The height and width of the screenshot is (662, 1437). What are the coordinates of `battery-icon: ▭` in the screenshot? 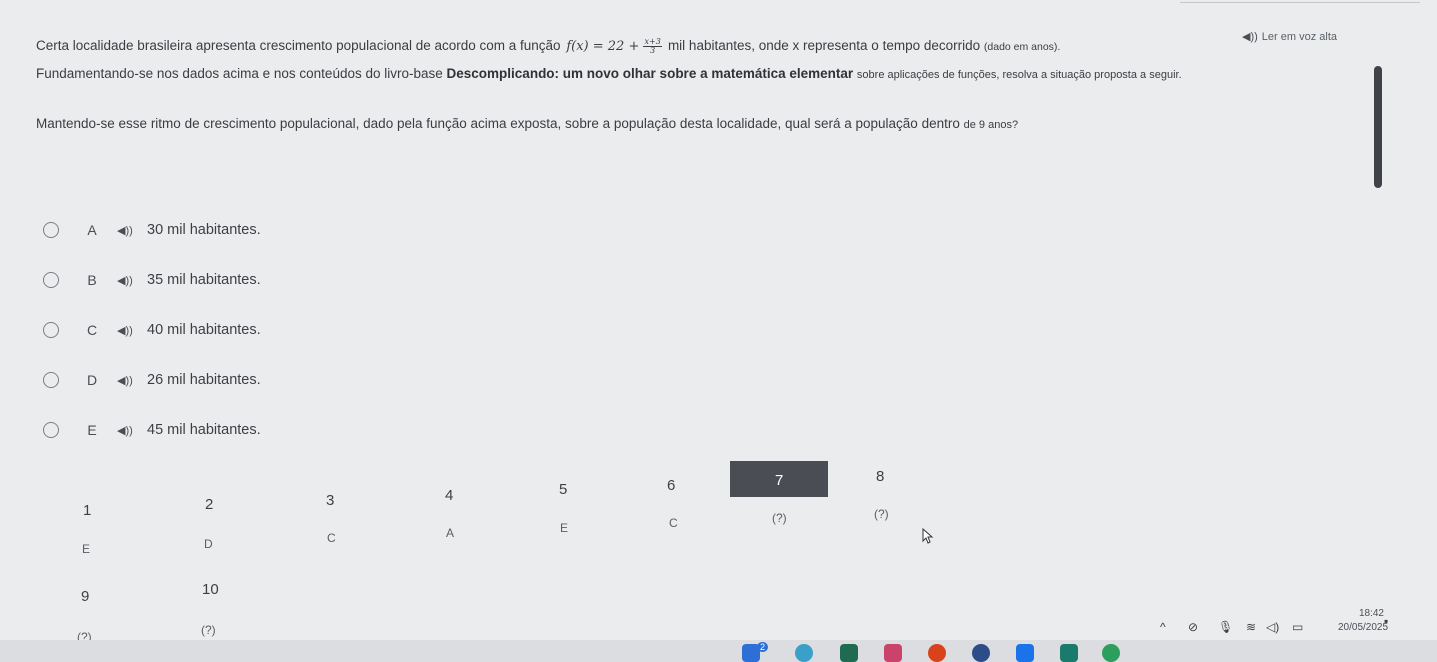 It's located at (1297, 627).